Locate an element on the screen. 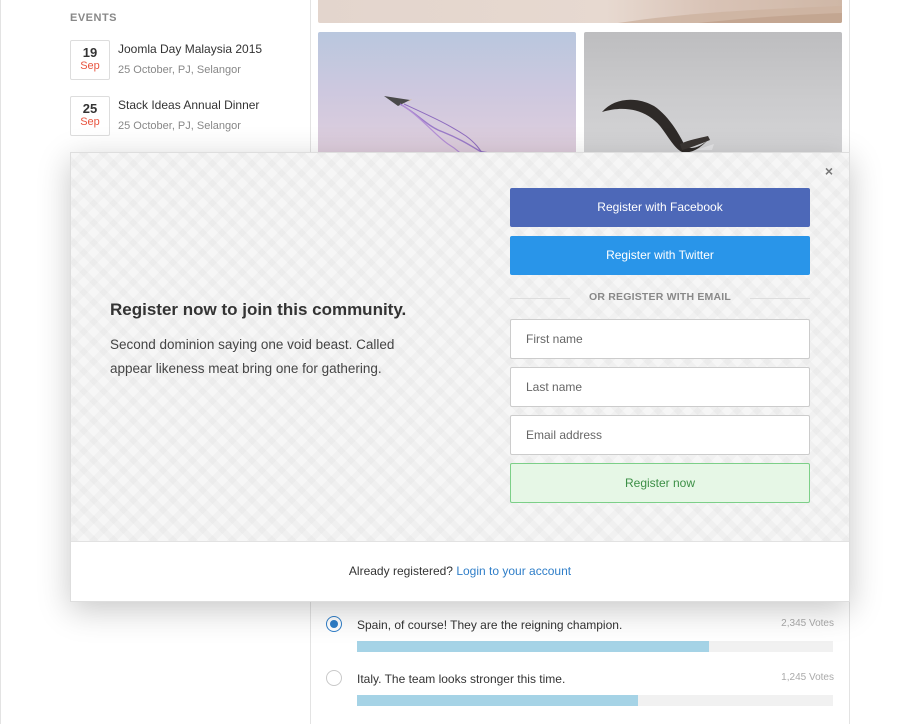 Image resolution: width=916 pixels, height=724 pixels. event-date-badge: 25 Sep is located at coordinates (90, 116).